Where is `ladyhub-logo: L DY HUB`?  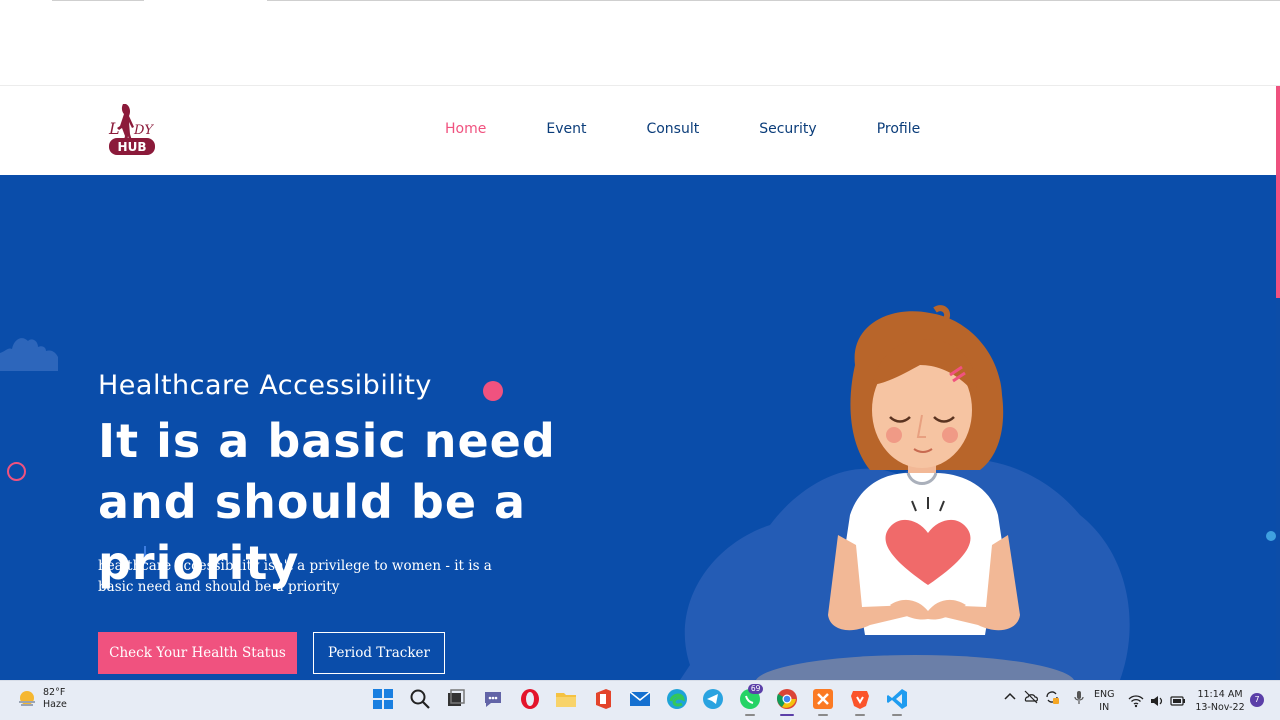 ladyhub-logo: L DY HUB is located at coordinates (133, 129).